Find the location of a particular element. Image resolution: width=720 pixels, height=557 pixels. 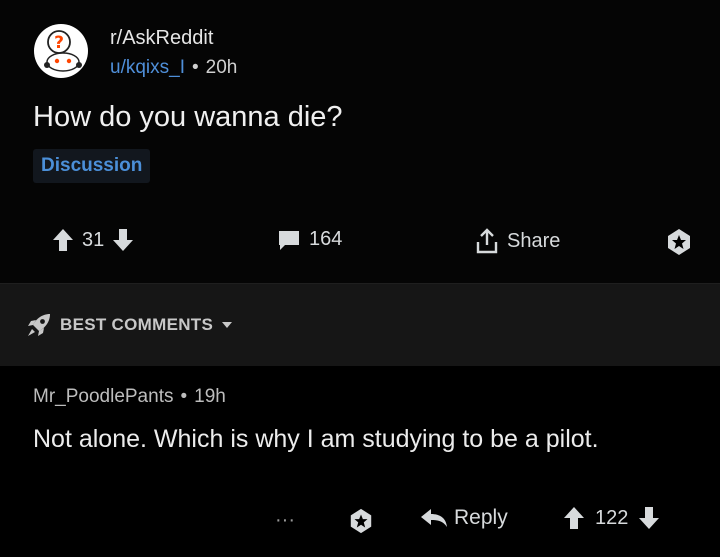

sort-label: BEST COMMENTS is located at coordinates (137, 324).